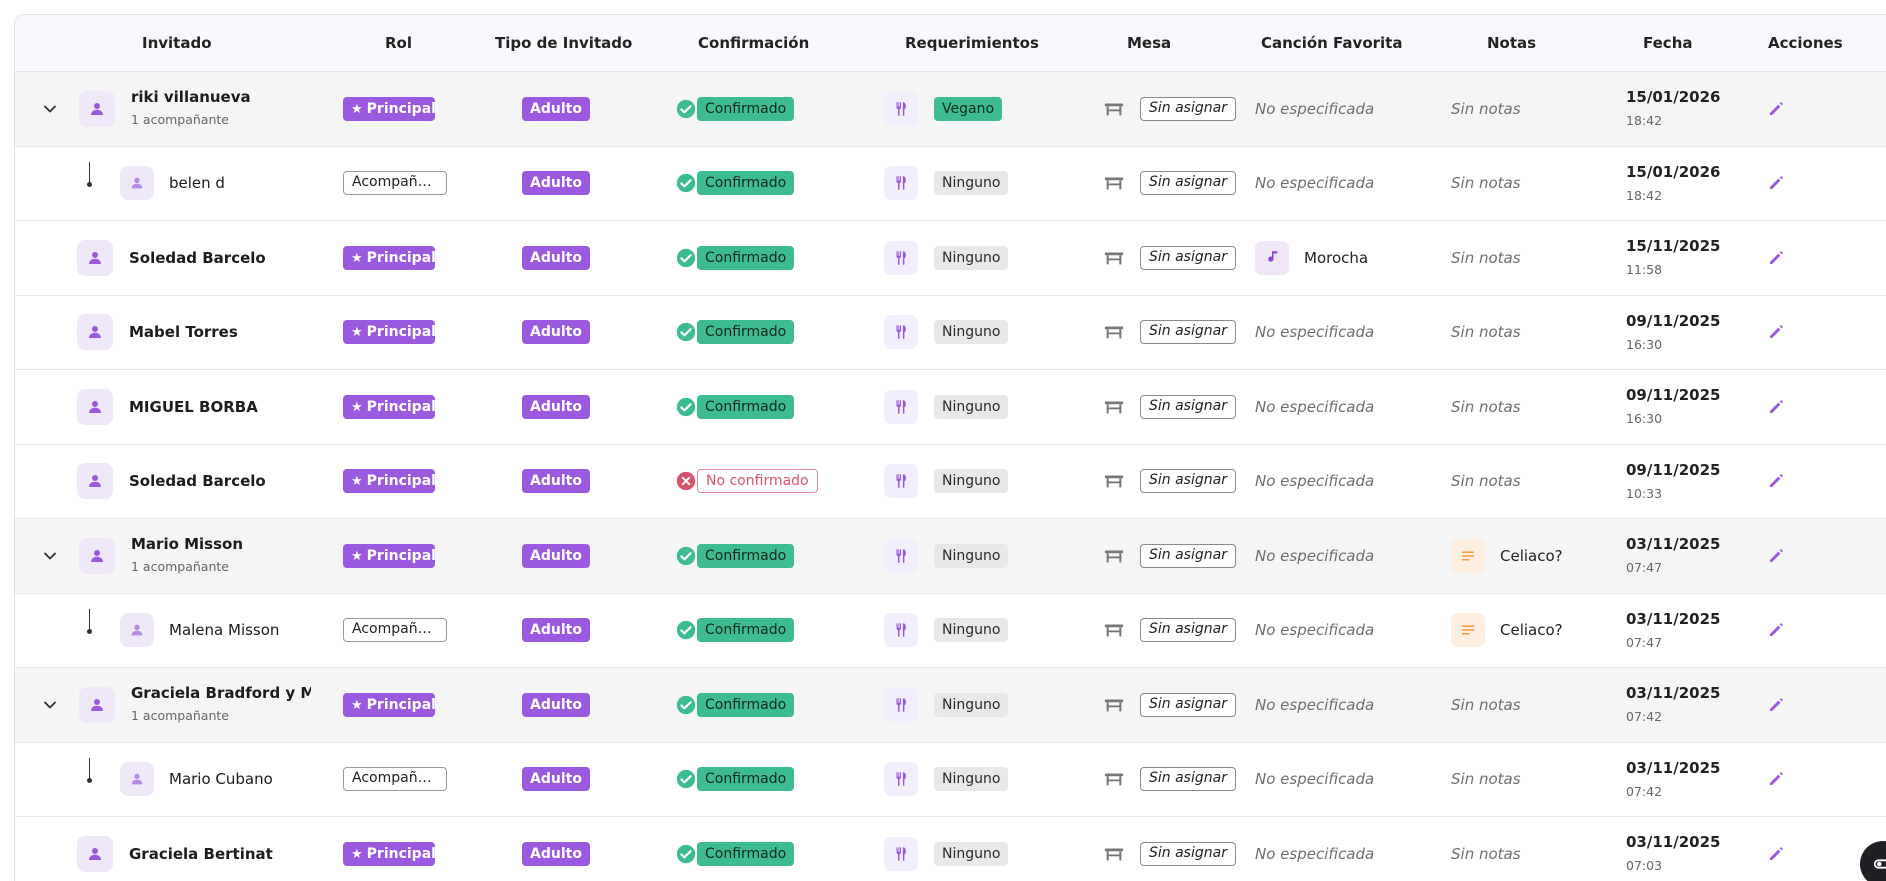 The width and height of the screenshot is (1886, 881). I want to click on header-requerimientos: Requerimientos, so click(972, 43).